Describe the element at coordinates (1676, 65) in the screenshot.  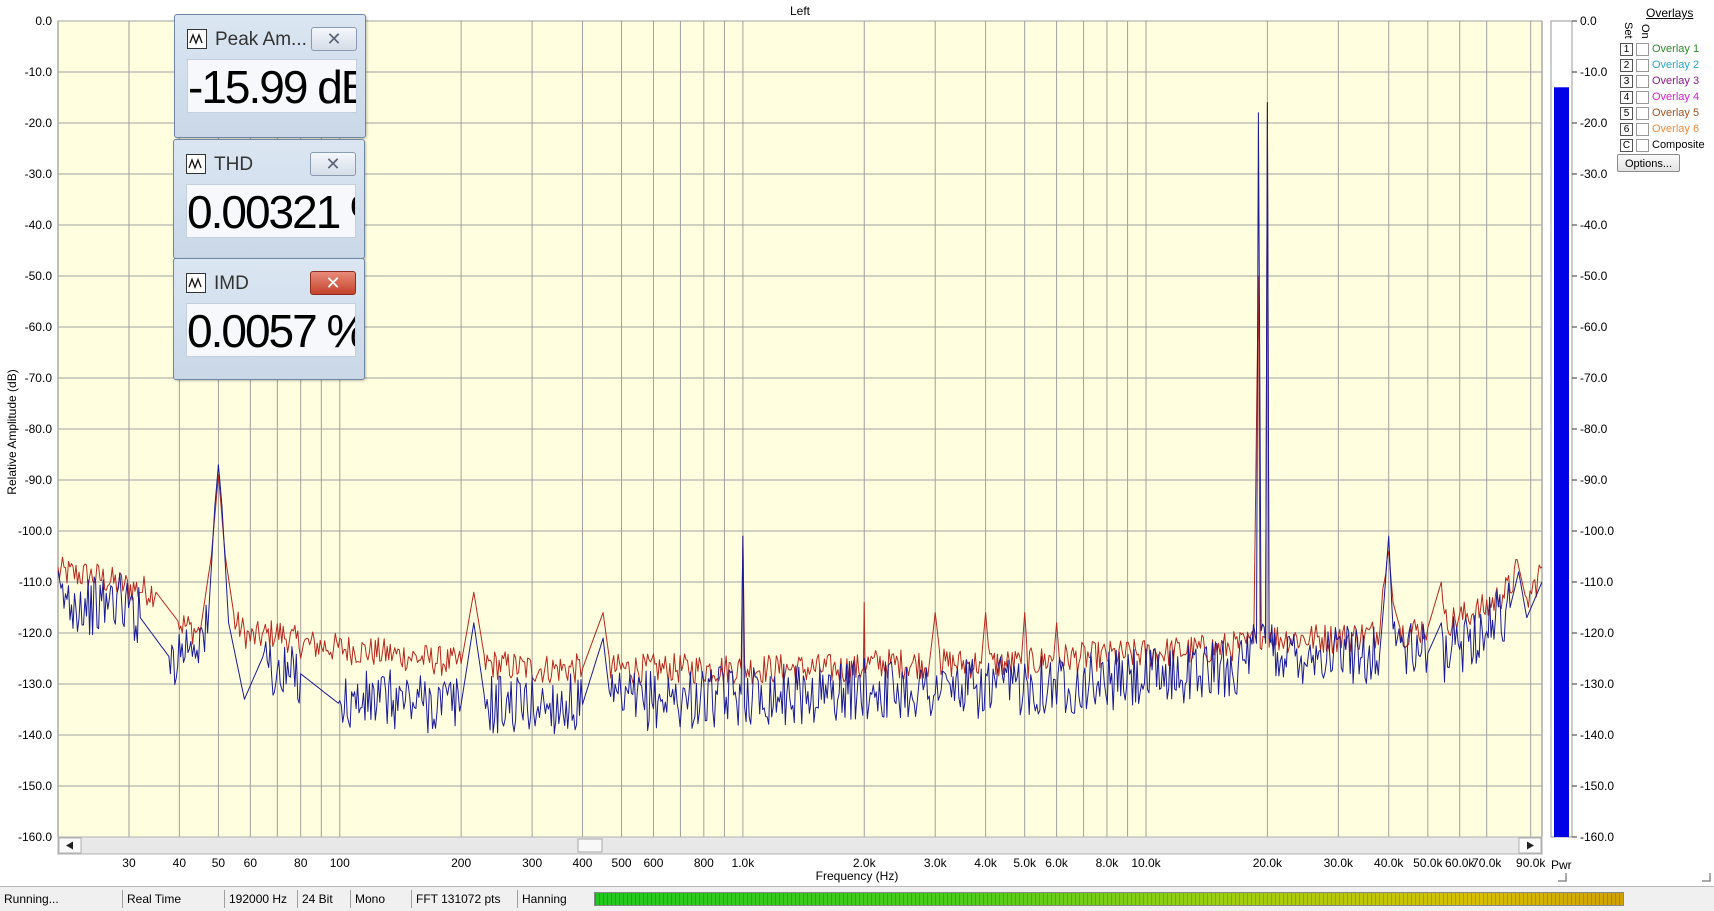
I see `overlay-label: Overlay 2` at that location.